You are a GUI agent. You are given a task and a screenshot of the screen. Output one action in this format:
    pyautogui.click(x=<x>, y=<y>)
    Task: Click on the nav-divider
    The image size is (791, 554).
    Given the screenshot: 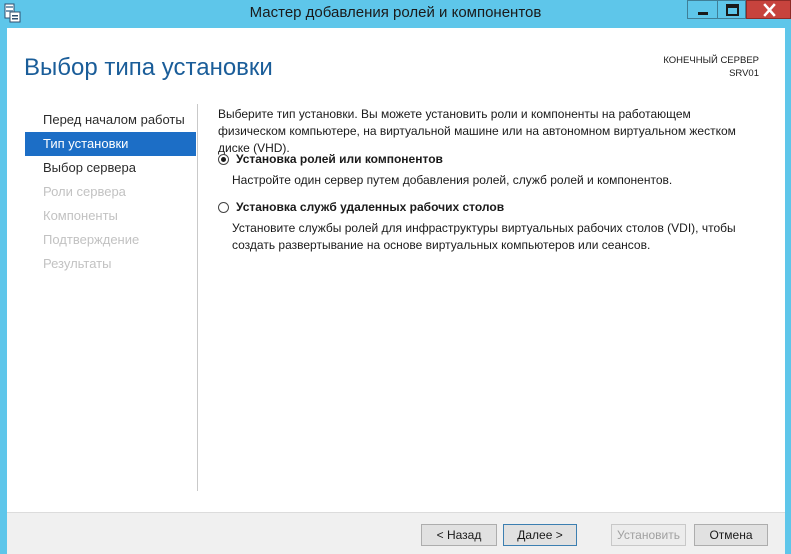 What is the action you would take?
    pyautogui.click(x=197, y=297)
    